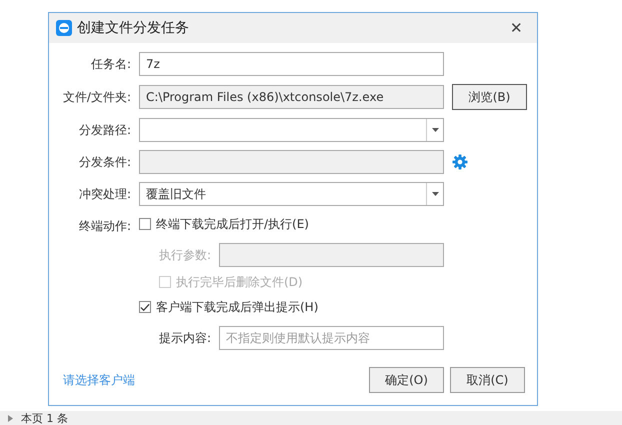  Describe the element at coordinates (185, 255) in the screenshot. I see `field-label: 执行参数:` at that location.